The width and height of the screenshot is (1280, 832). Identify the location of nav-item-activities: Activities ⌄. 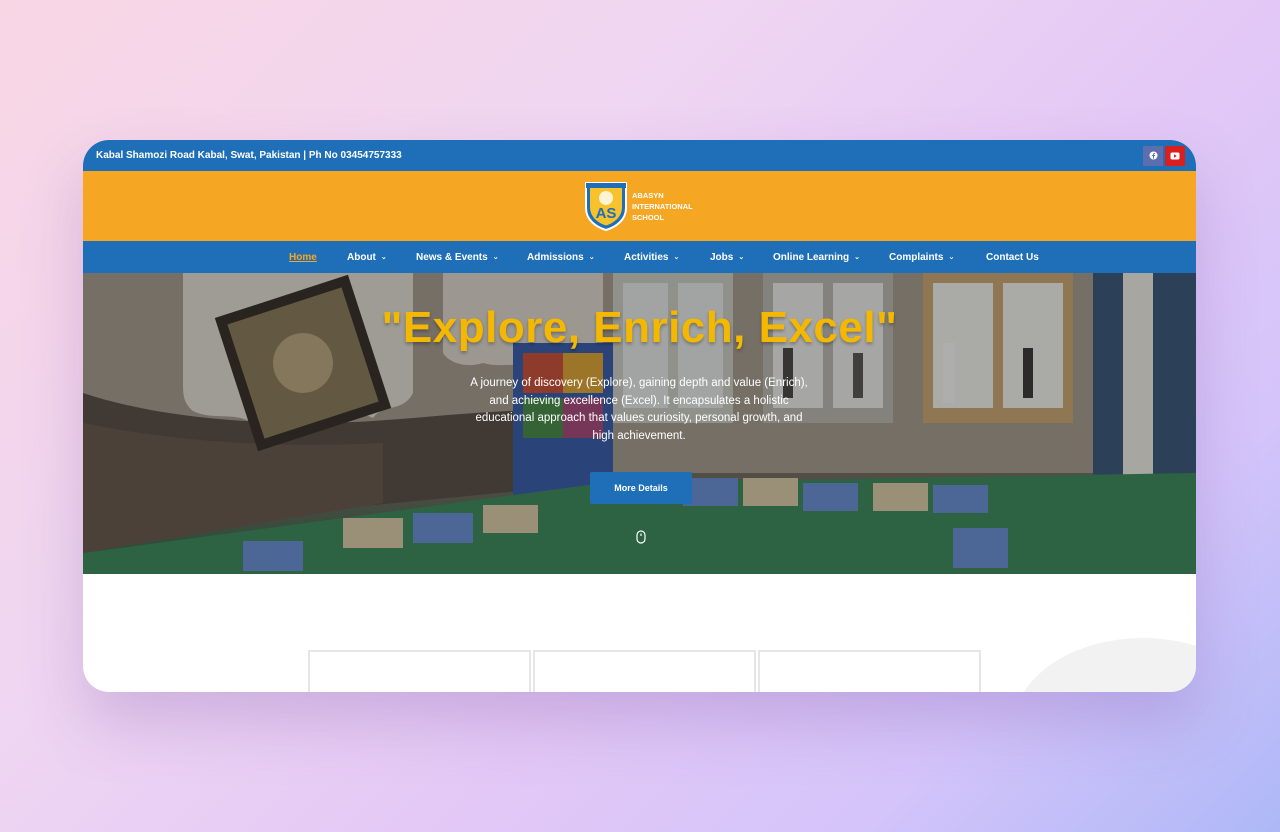
(651, 257).